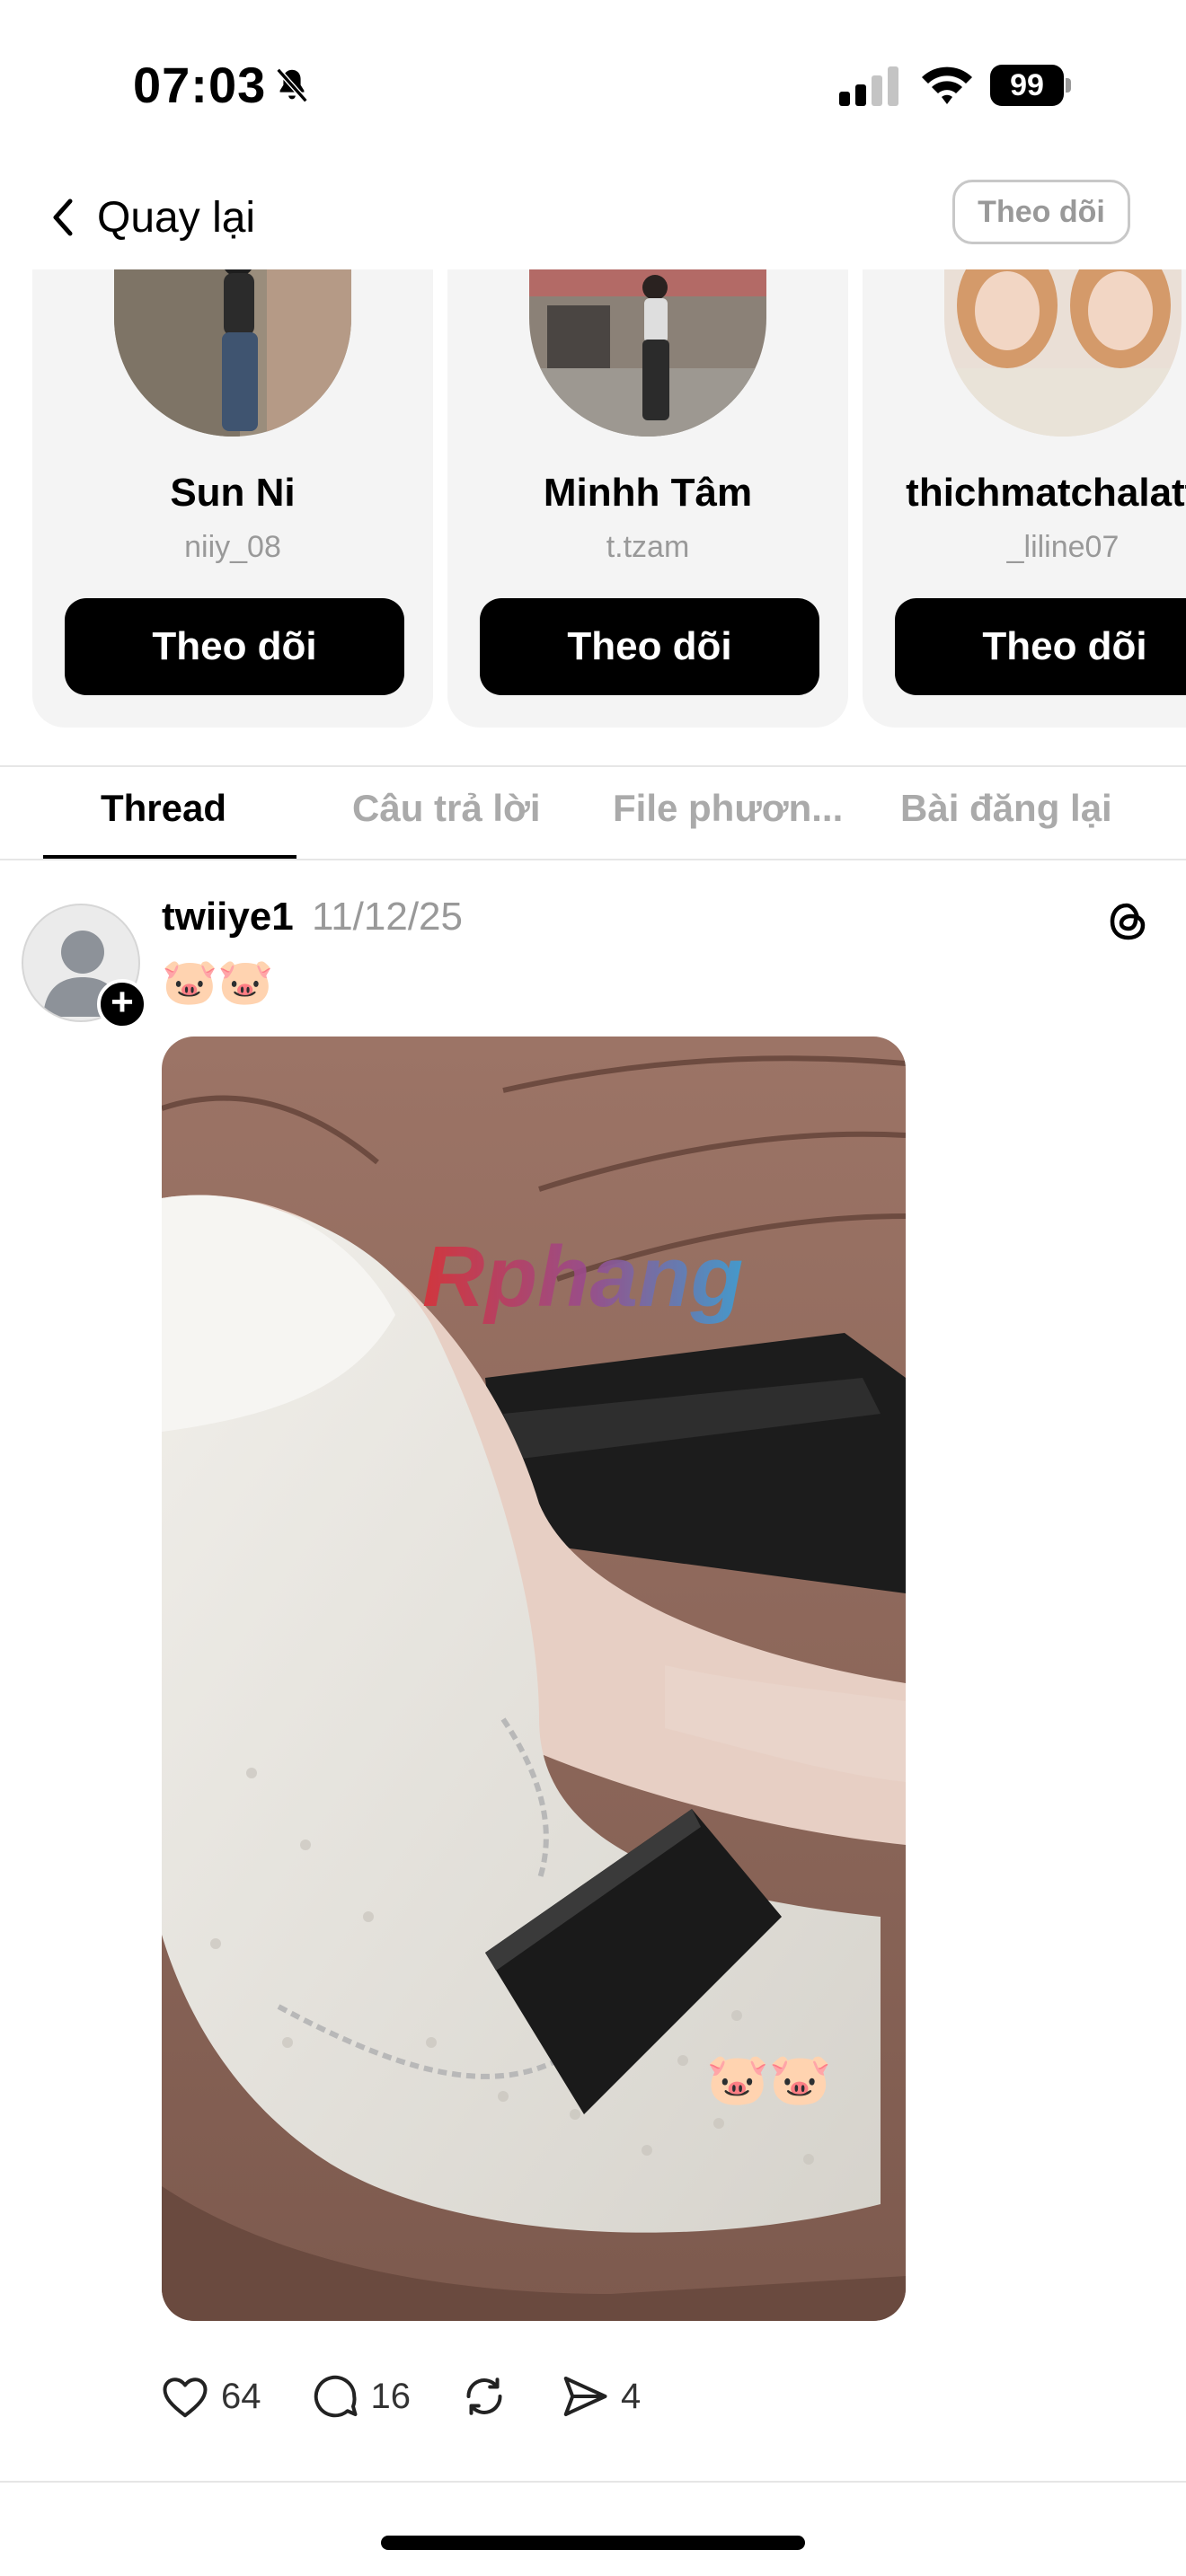 This screenshot has height=2576, width=1186. What do you see at coordinates (585, 2396) in the screenshot?
I see `send-icon` at bounding box center [585, 2396].